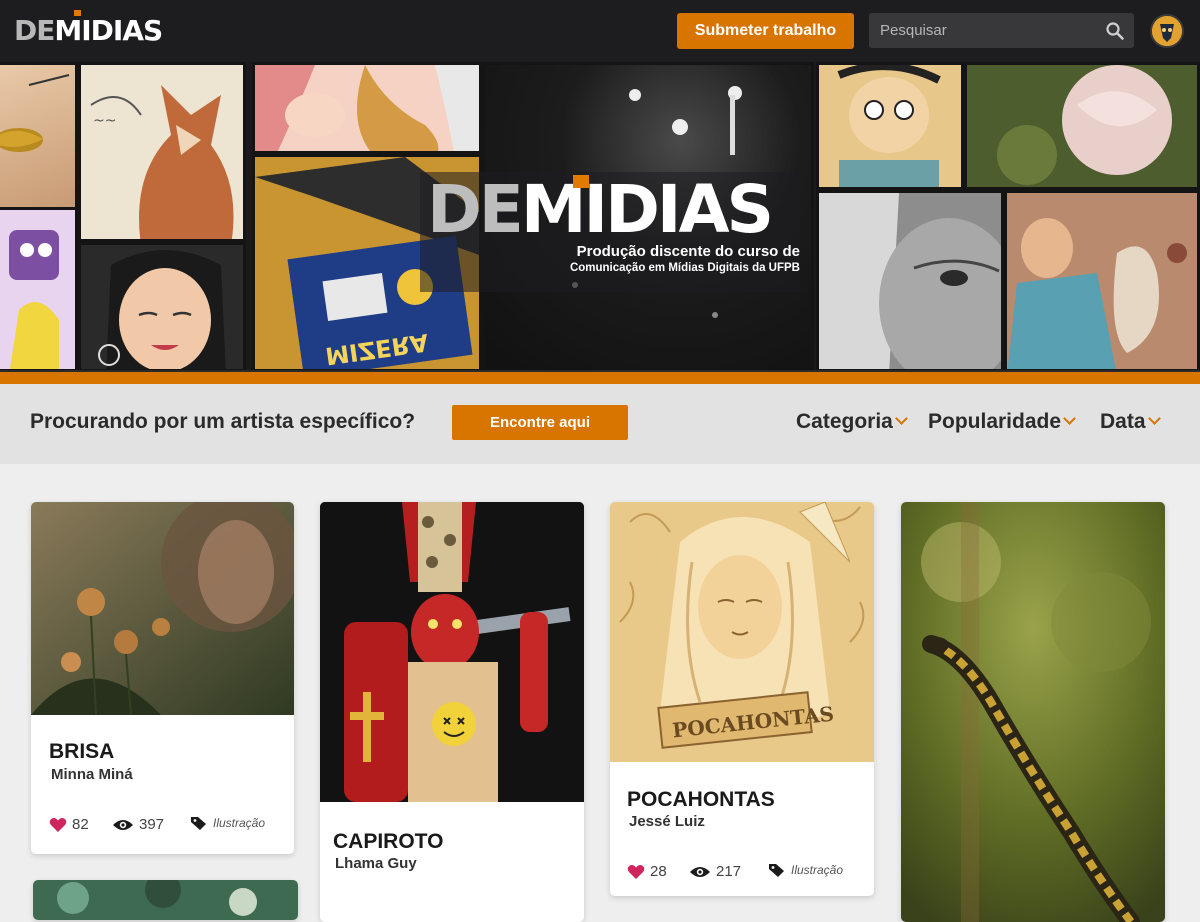  Describe the element at coordinates (39, 137) in the screenshot. I see `hero-art-lips` at that location.